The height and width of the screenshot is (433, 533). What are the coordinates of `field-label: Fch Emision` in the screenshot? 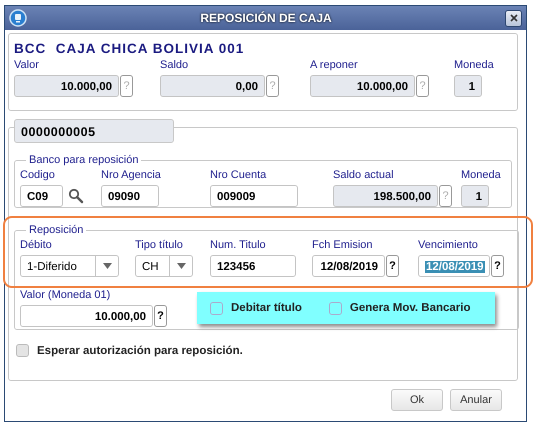 It's located at (343, 245).